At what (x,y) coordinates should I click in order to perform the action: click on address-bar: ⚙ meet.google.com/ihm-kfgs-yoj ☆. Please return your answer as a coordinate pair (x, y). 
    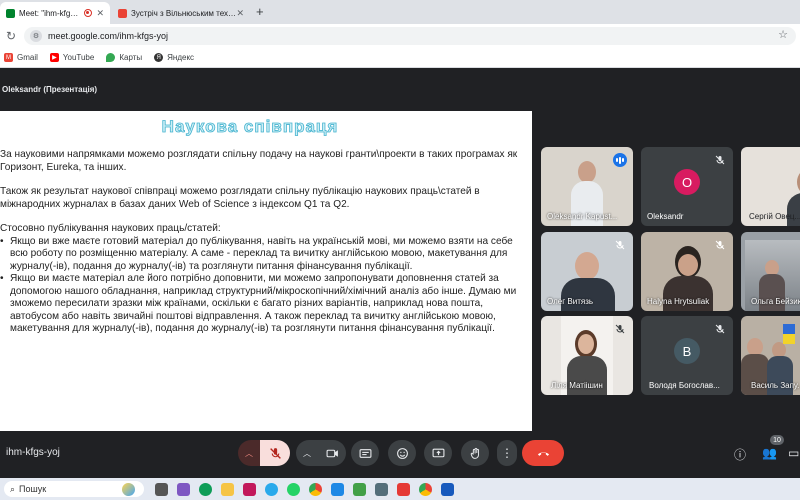
    Looking at the image, I should click on (410, 36).